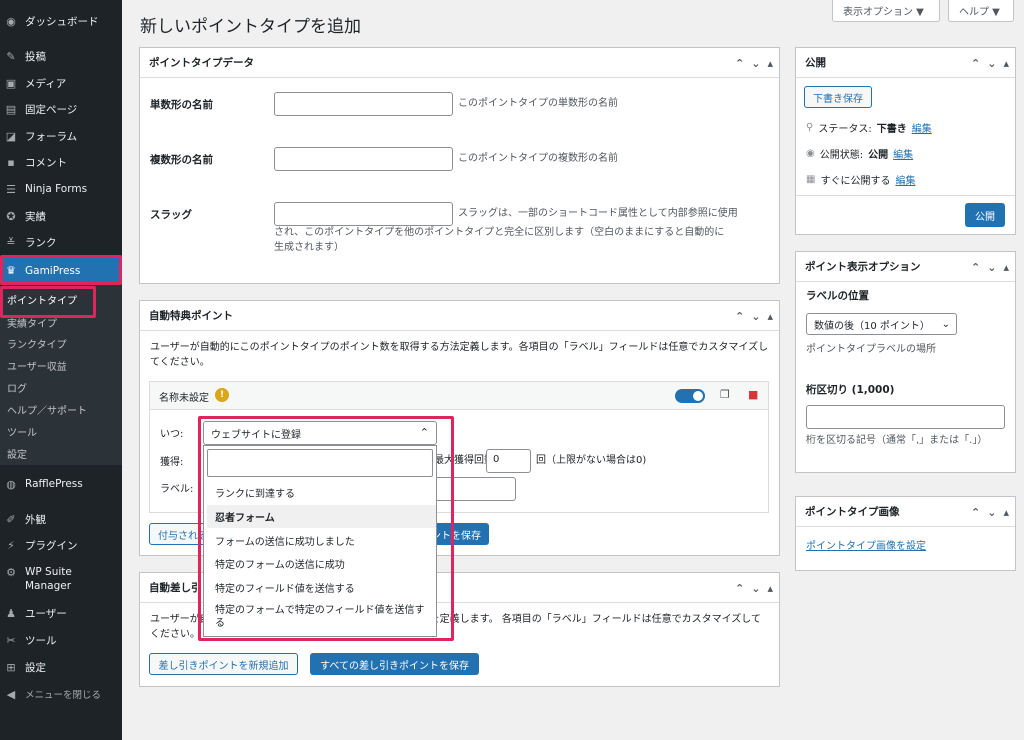 Image resolution: width=1024 pixels, height=740 pixels. I want to click on box-header: ポイント表示オプション ⌃ ⌄ ▴, so click(905, 267).